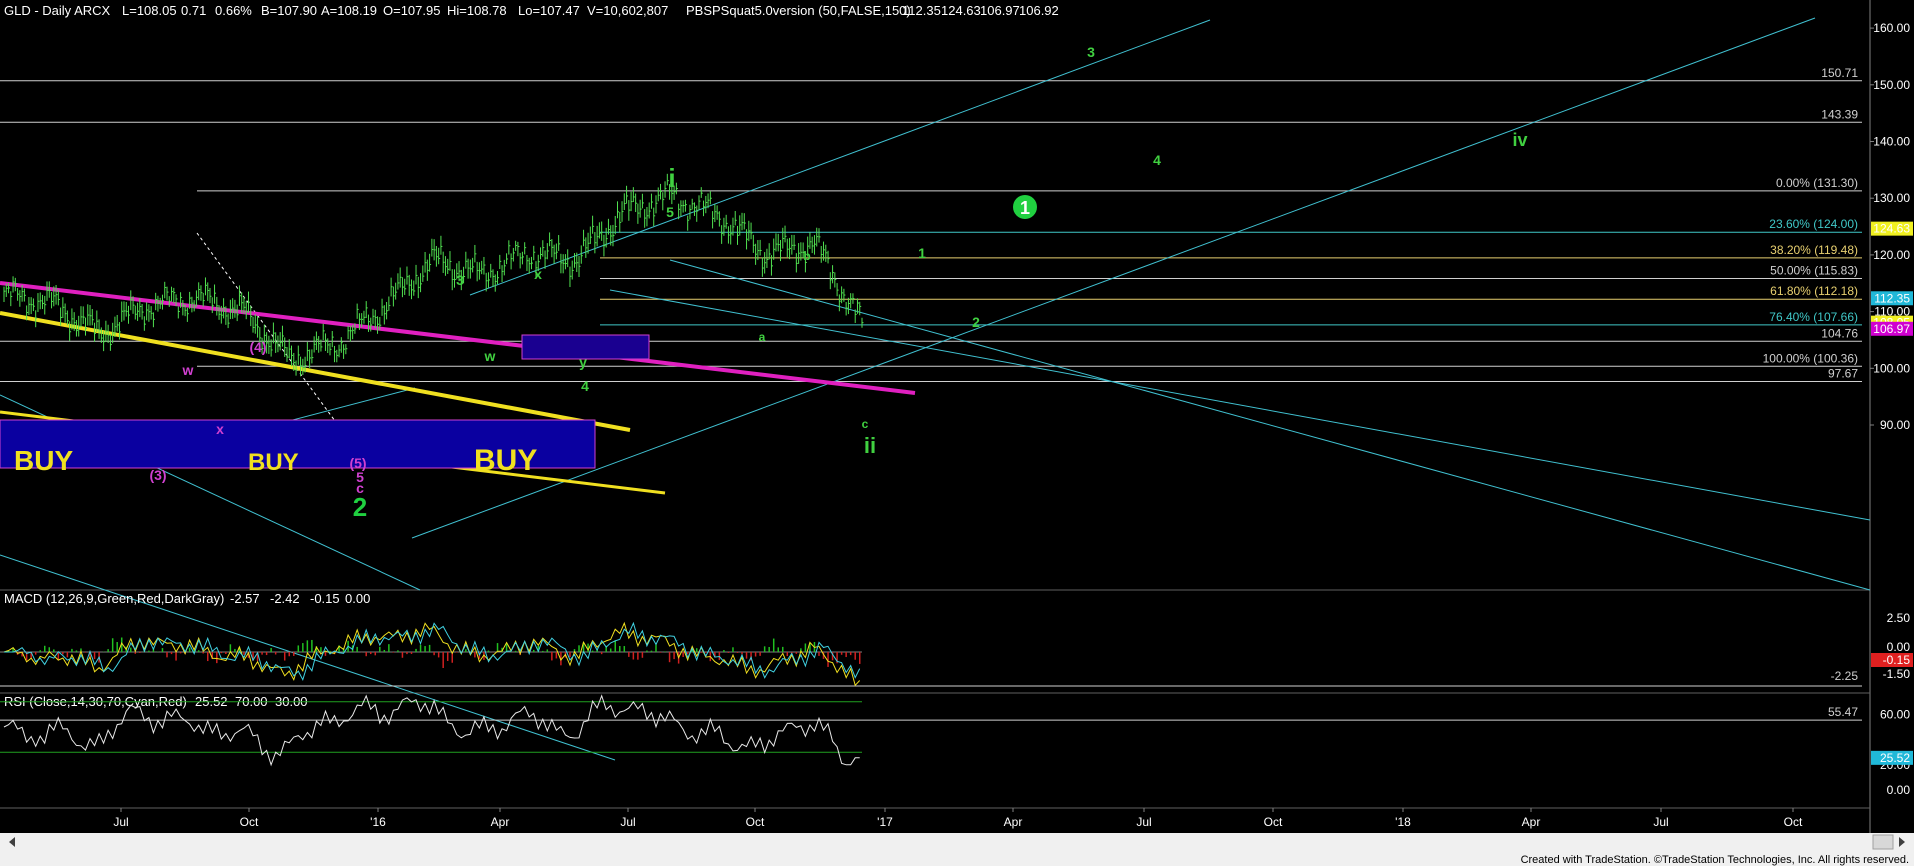 The width and height of the screenshot is (1914, 866). What do you see at coordinates (1895, 758) in the screenshot?
I see `rsi-badge-label: 25.52` at bounding box center [1895, 758].